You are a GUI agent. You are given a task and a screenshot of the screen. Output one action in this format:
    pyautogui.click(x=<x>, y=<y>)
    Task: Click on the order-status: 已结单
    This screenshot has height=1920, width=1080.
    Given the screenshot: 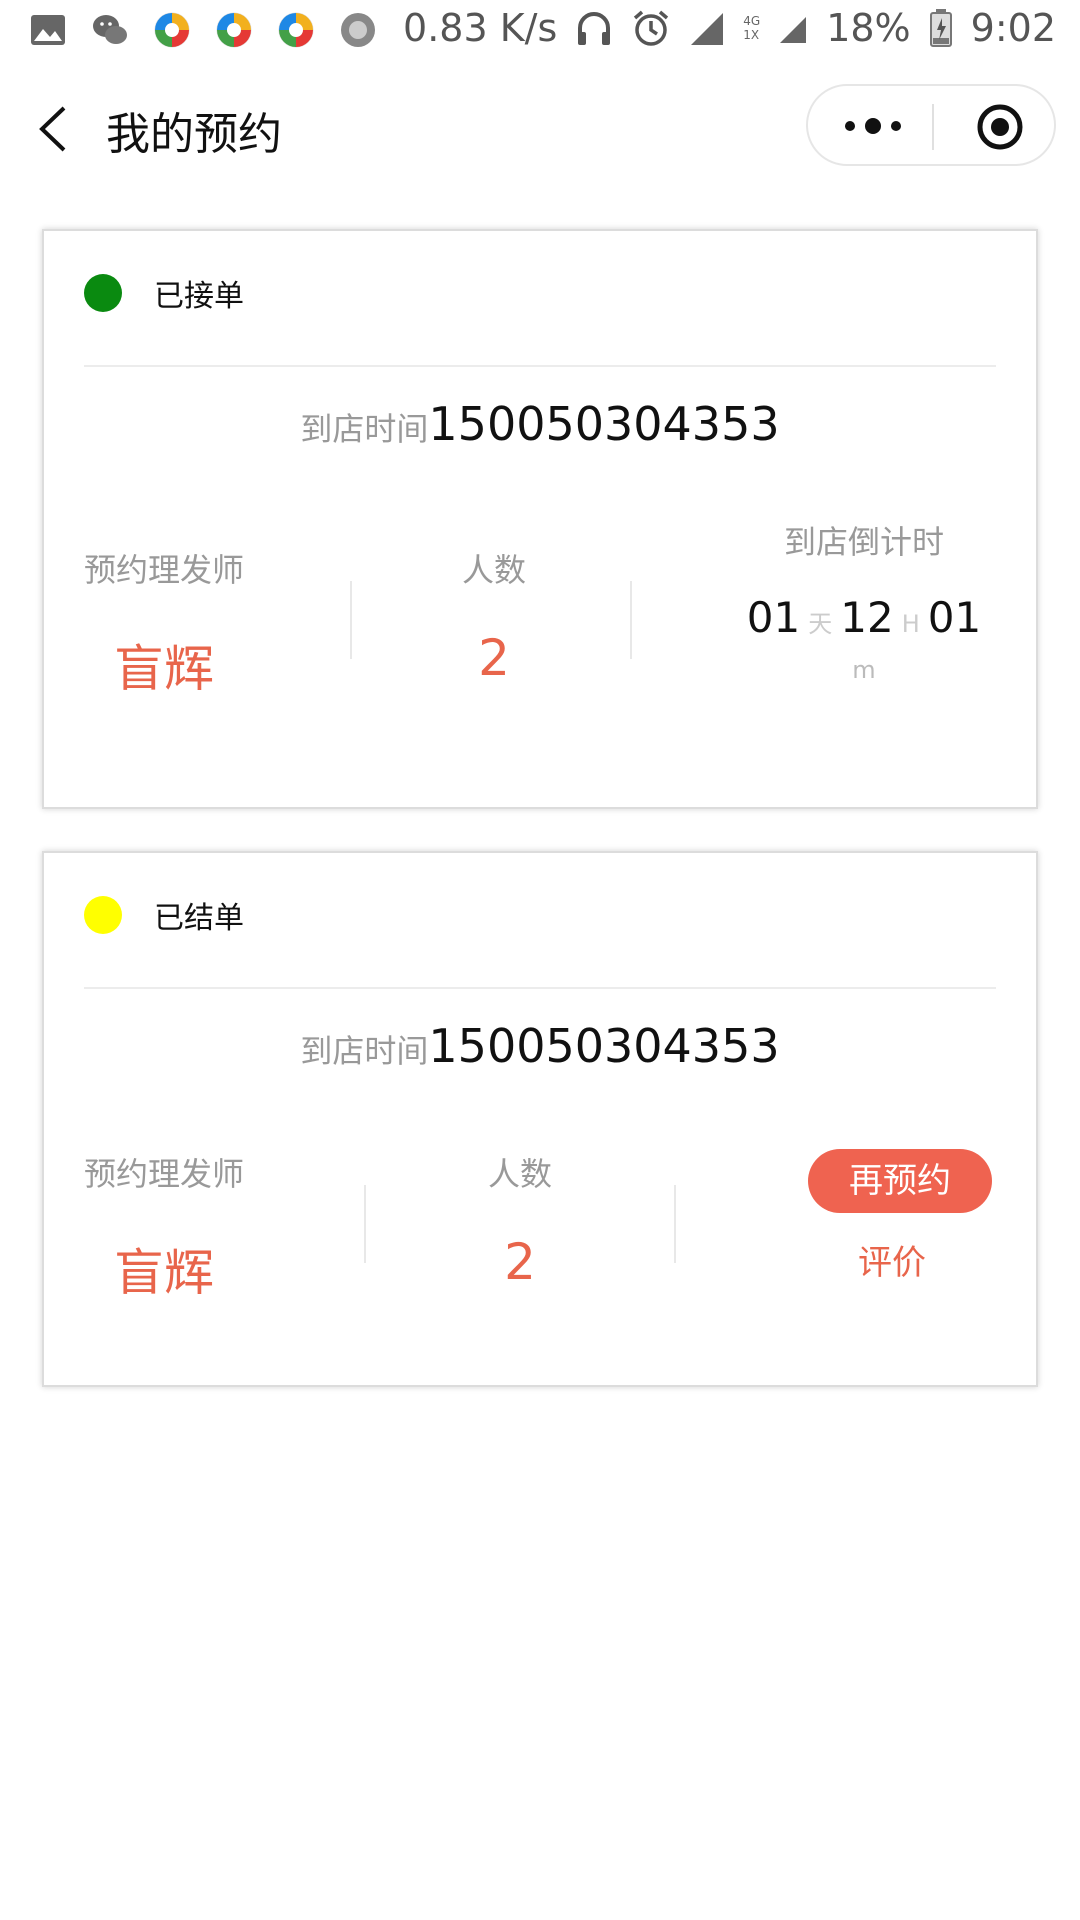 What is the action you would take?
    pyautogui.click(x=164, y=915)
    